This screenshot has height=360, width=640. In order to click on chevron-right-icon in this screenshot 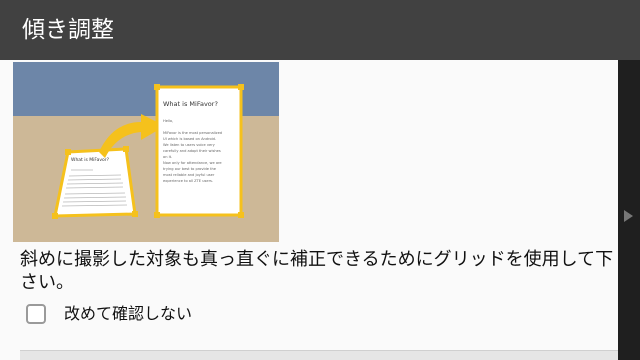, I will do `click(628, 216)`.